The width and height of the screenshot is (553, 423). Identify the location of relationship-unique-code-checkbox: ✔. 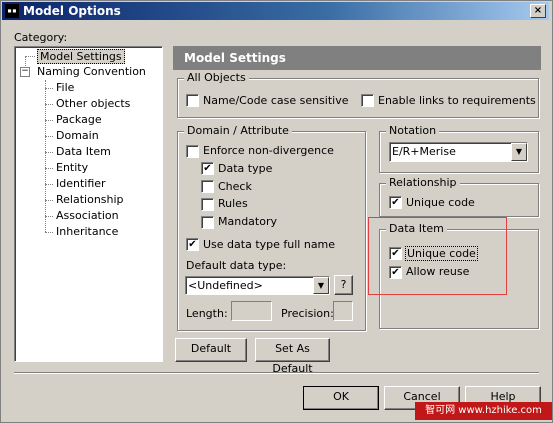
(395, 202).